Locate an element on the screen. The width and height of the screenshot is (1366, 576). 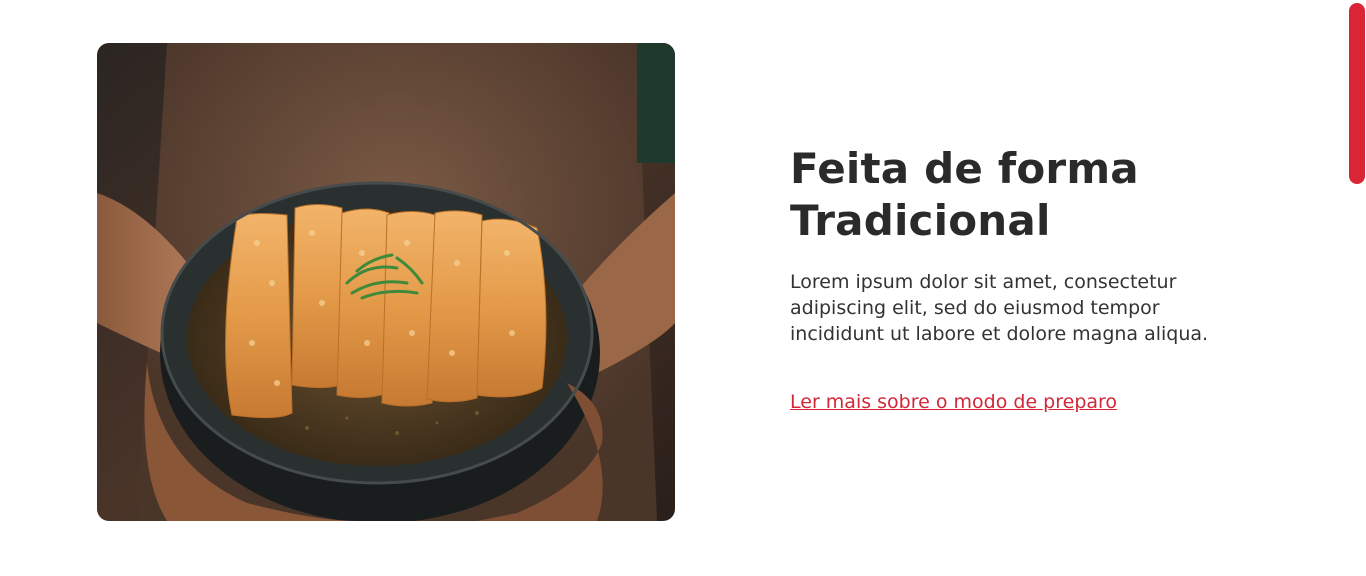
section-title: Feita de forma Tradicional is located at coordinates (964, 194).